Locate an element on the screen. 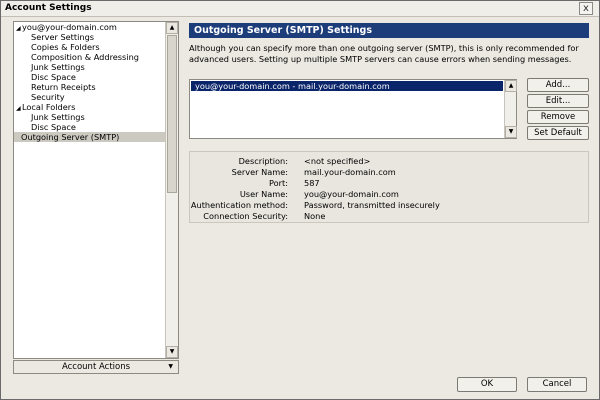 This screenshot has width=600, height=400. auth-method-value: Password, transmitted insecurely is located at coordinates (372, 205).